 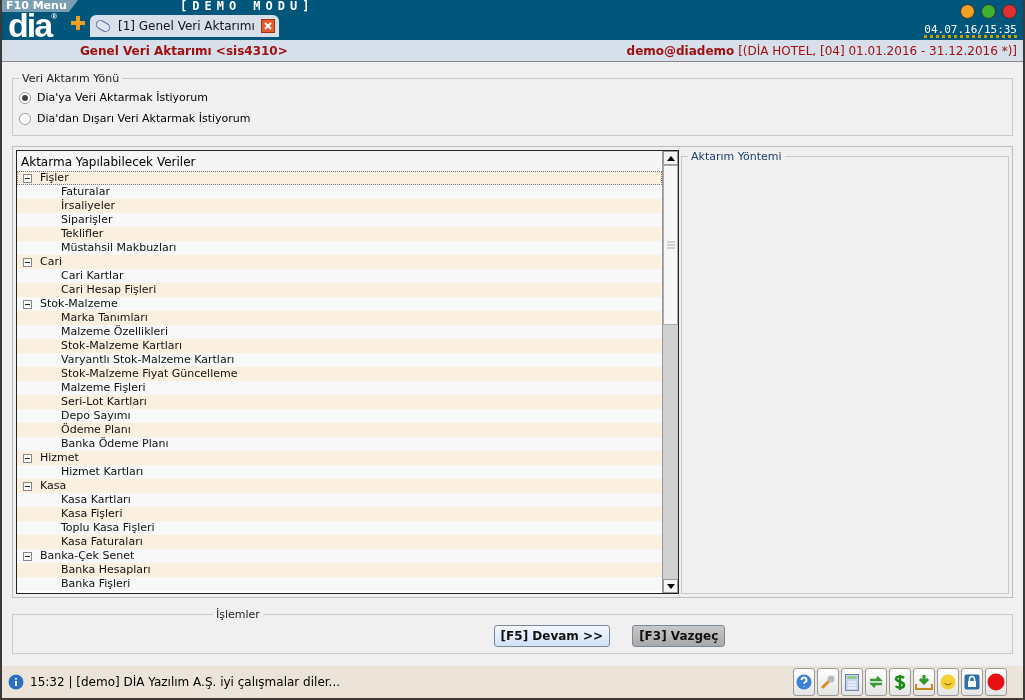 What do you see at coordinates (988, 11) in the screenshot?
I see `maximize-icon` at bounding box center [988, 11].